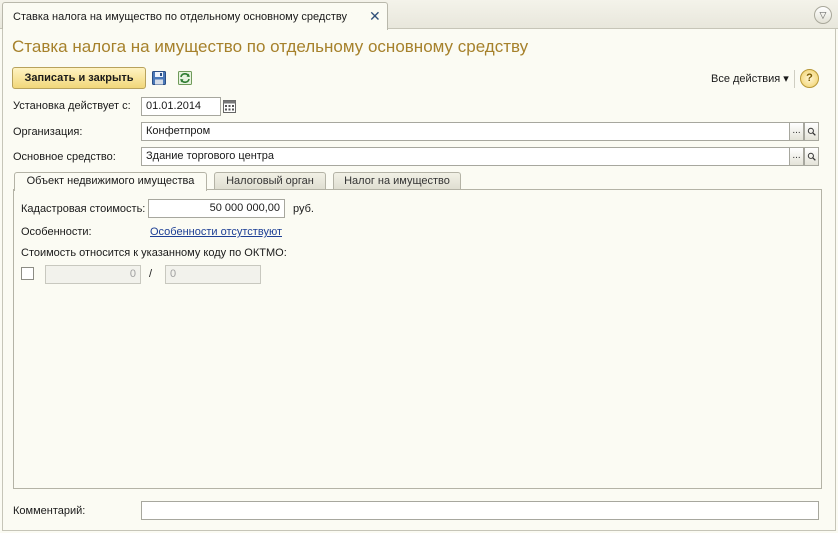 The image size is (838, 533). Describe the element at coordinates (185, 78) in the screenshot. I see `refresh-icon` at that location.